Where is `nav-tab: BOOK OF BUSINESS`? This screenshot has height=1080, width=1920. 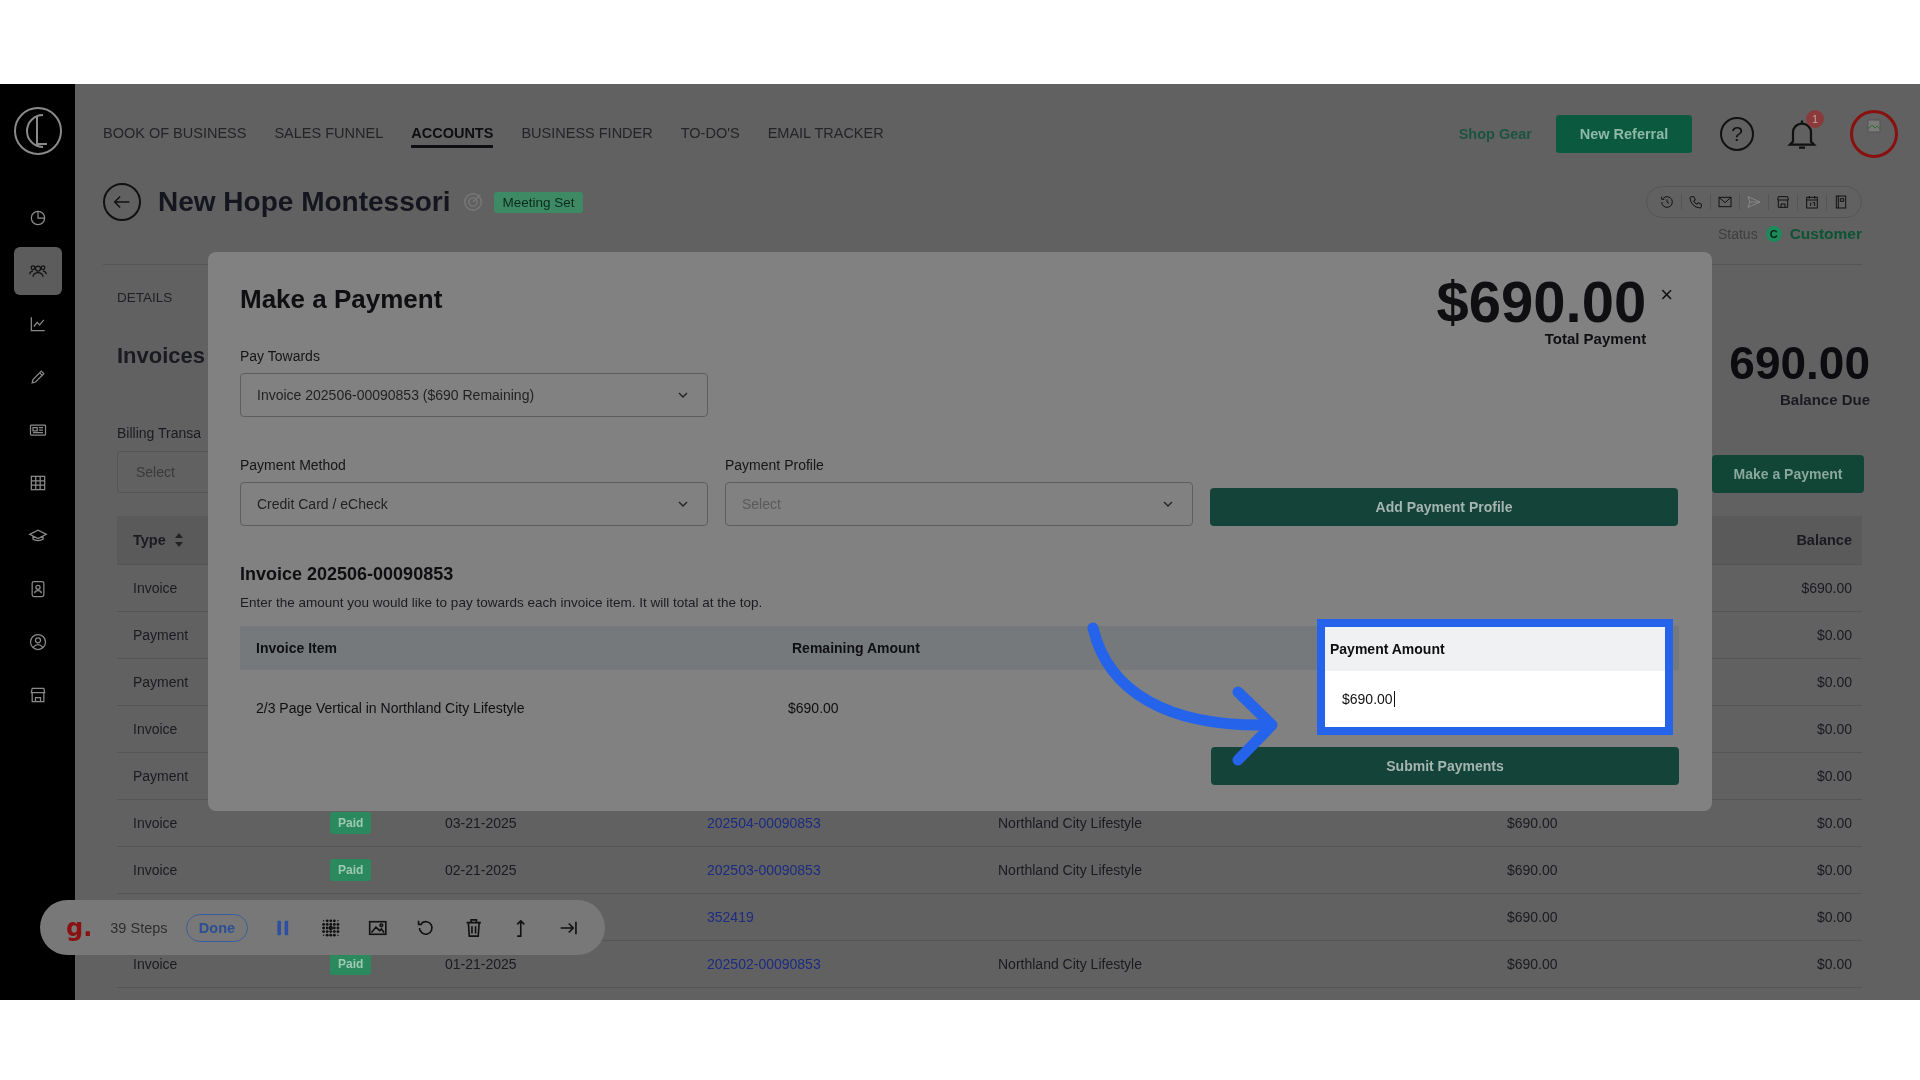
nav-tab: BOOK OF BUSINESS is located at coordinates (175, 134).